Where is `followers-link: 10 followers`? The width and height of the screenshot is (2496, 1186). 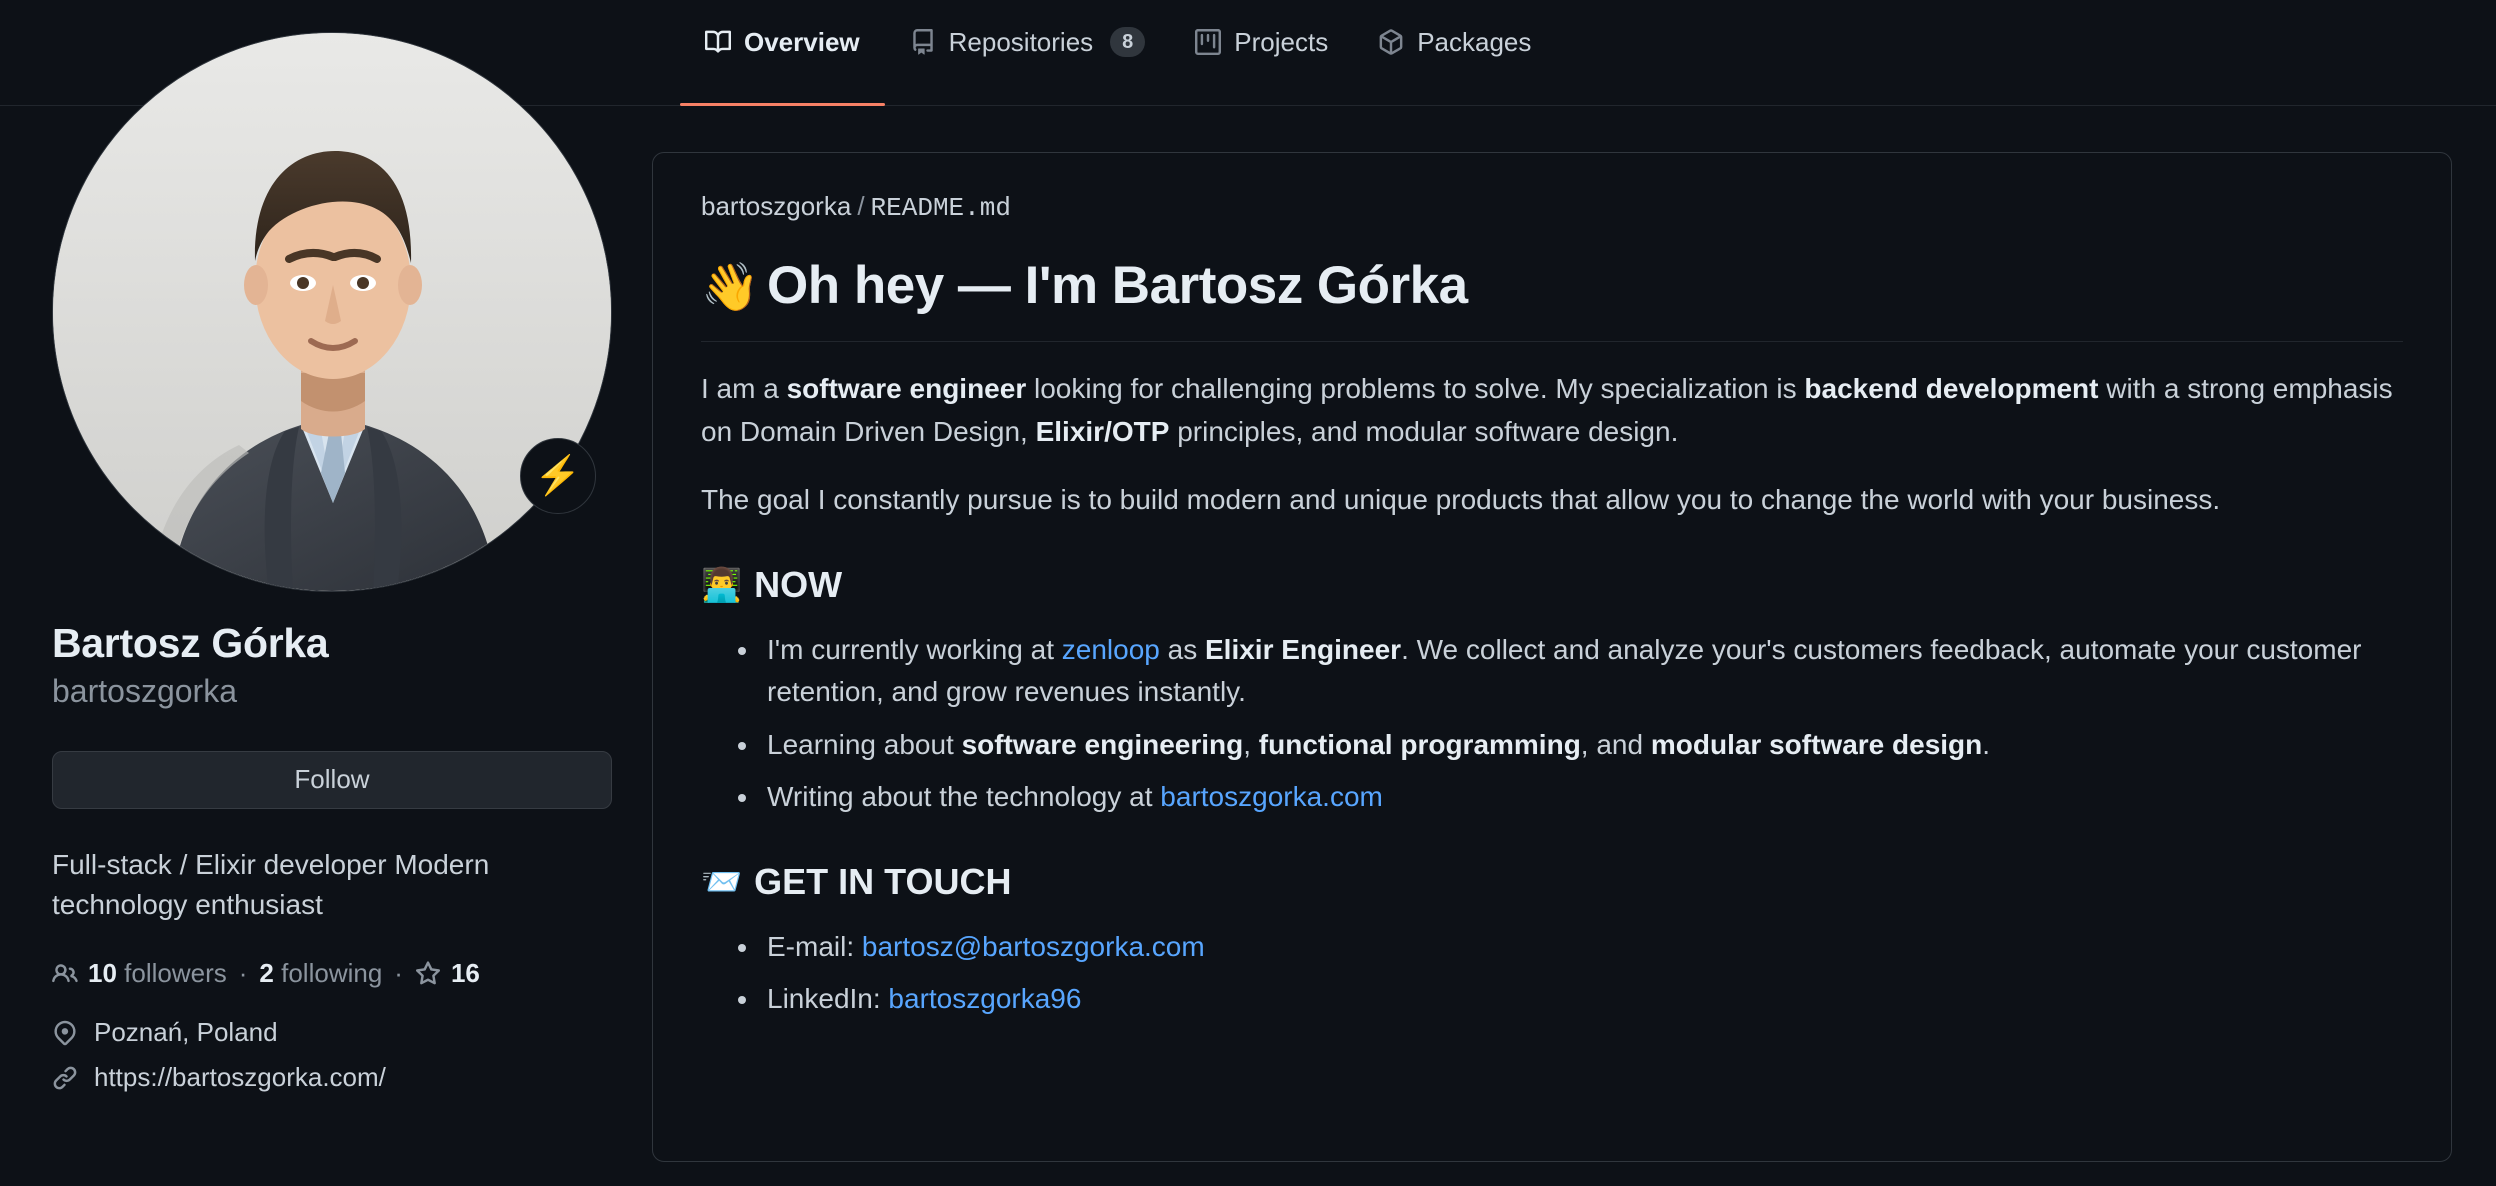
followers-link: 10 followers is located at coordinates (139, 973).